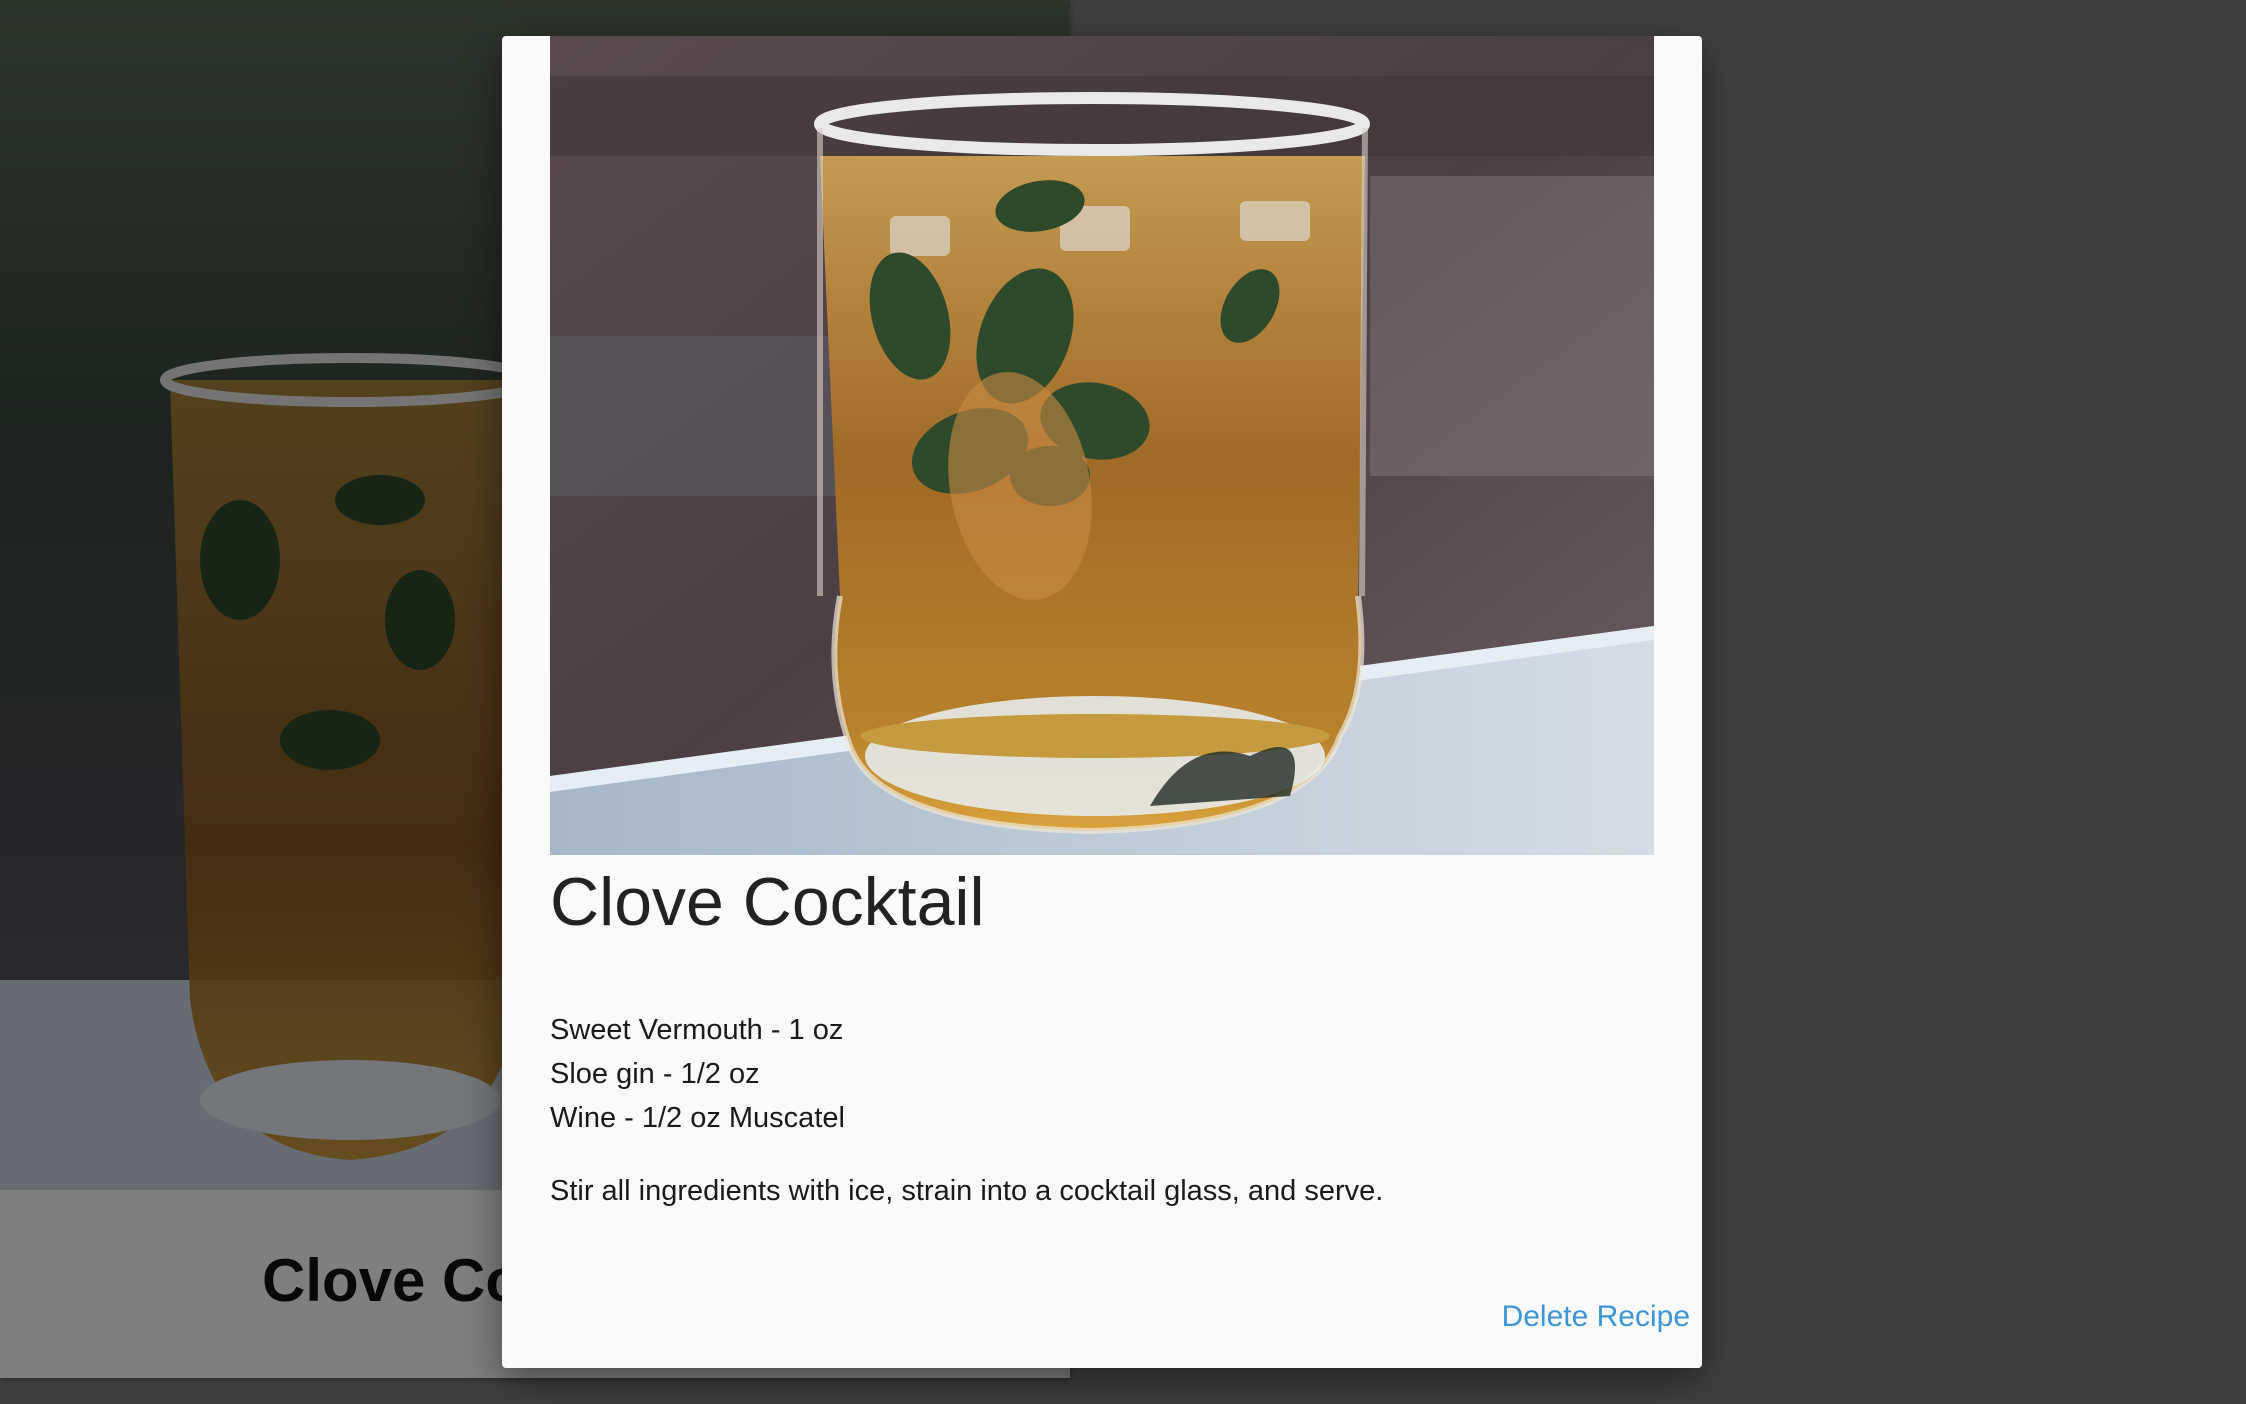 Image resolution: width=2246 pixels, height=1404 pixels. Describe the element at coordinates (655, 1074) in the screenshot. I see `ingredient-item: Sloe gin - 1/2 oz` at that location.